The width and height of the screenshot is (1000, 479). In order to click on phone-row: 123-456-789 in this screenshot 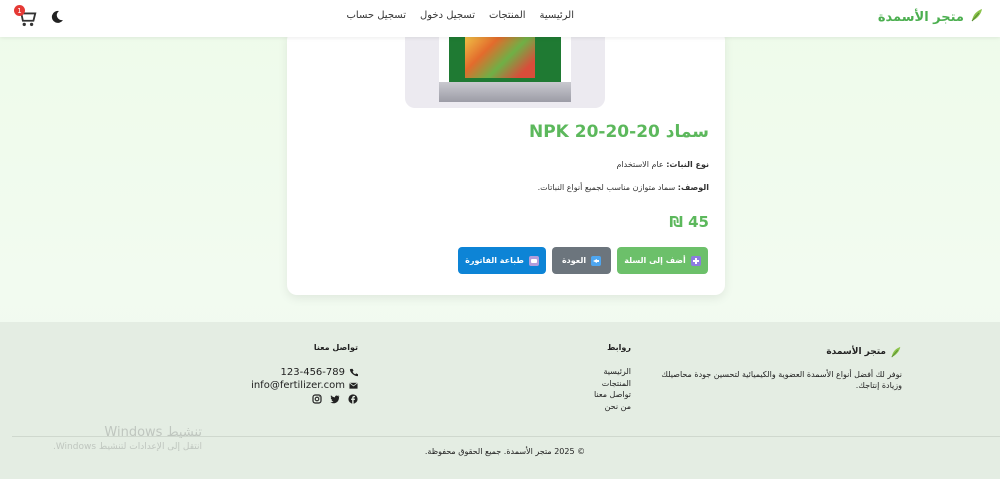, I will do `click(304, 372)`.